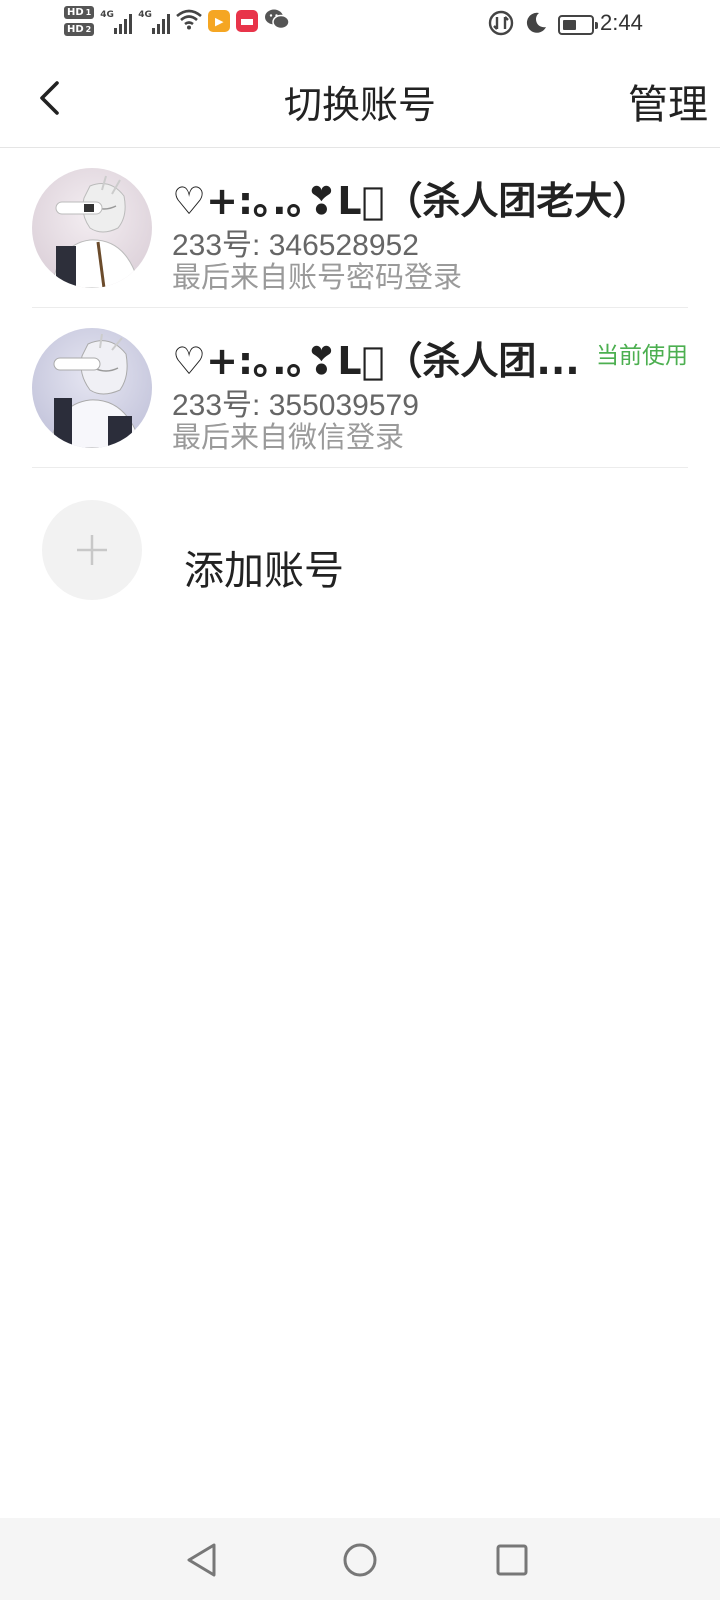  Describe the element at coordinates (352, 551) in the screenshot. I see `add-account-button: 添加账号` at that location.